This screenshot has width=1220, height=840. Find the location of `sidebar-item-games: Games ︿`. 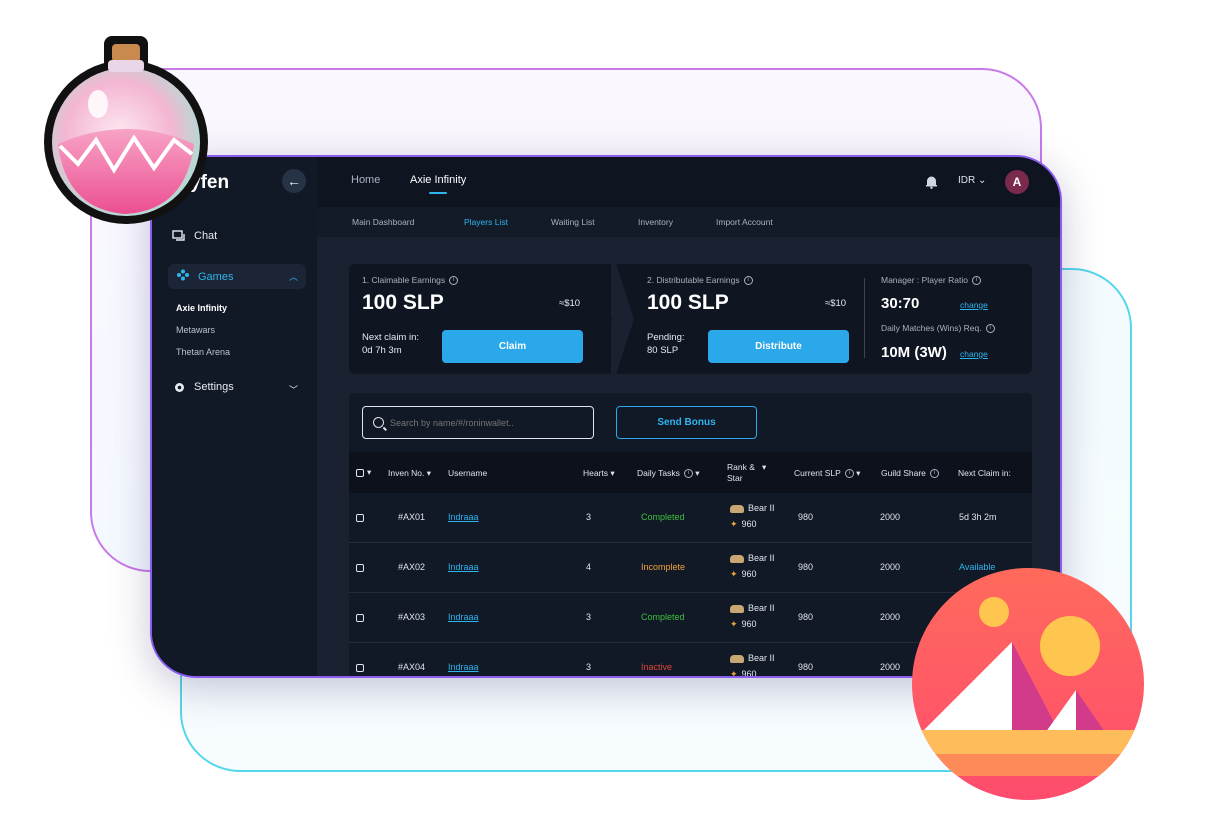

sidebar-item-games: Games ︿ is located at coordinates (237, 276).